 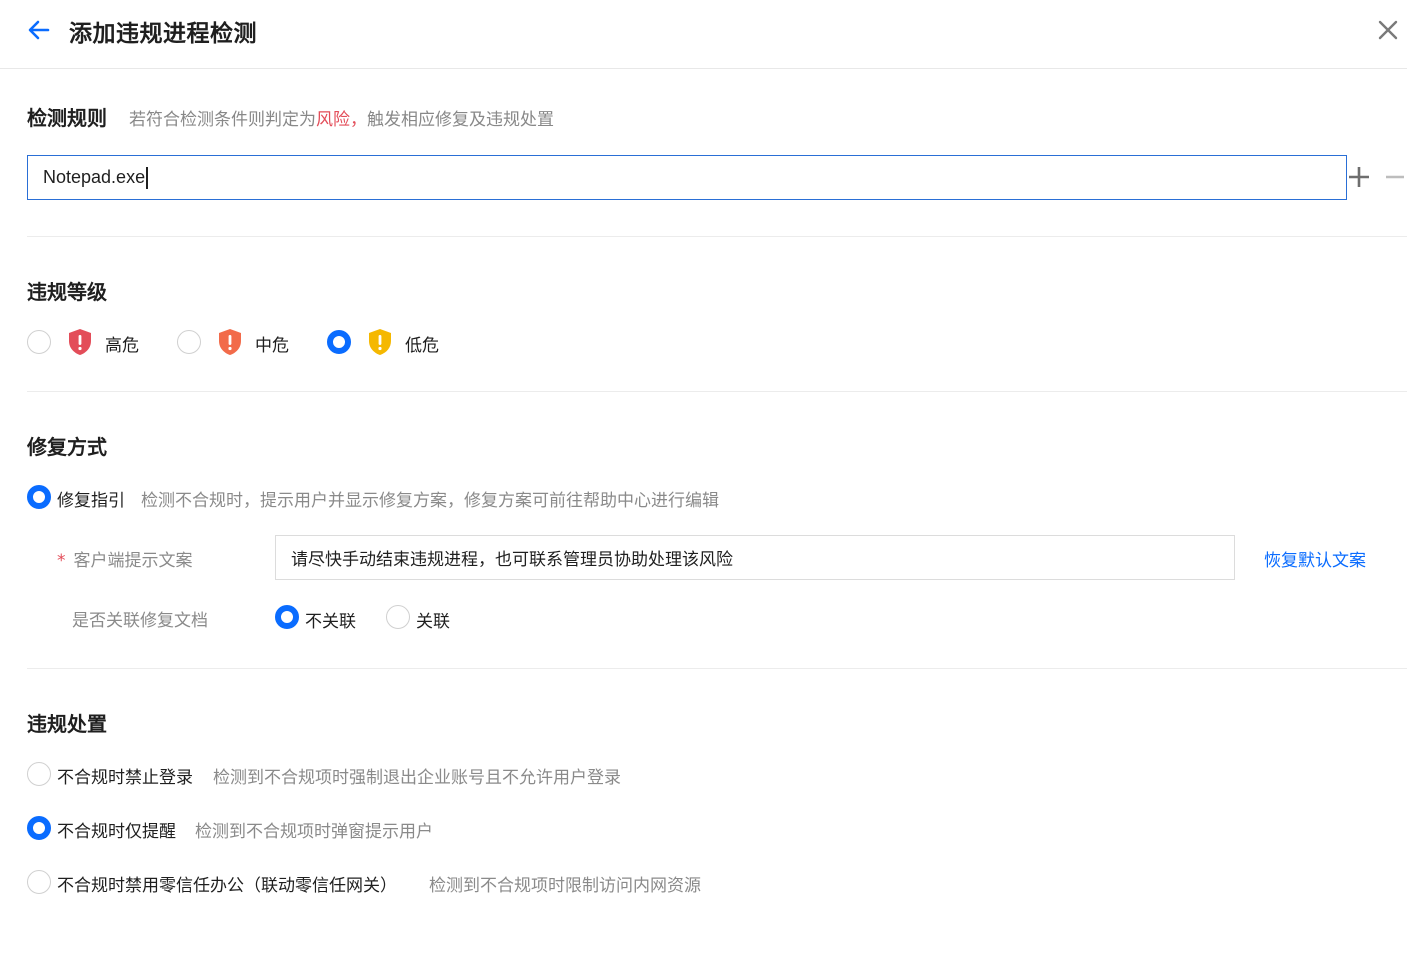 What do you see at coordinates (1388, 30) in the screenshot?
I see `close-icon` at bounding box center [1388, 30].